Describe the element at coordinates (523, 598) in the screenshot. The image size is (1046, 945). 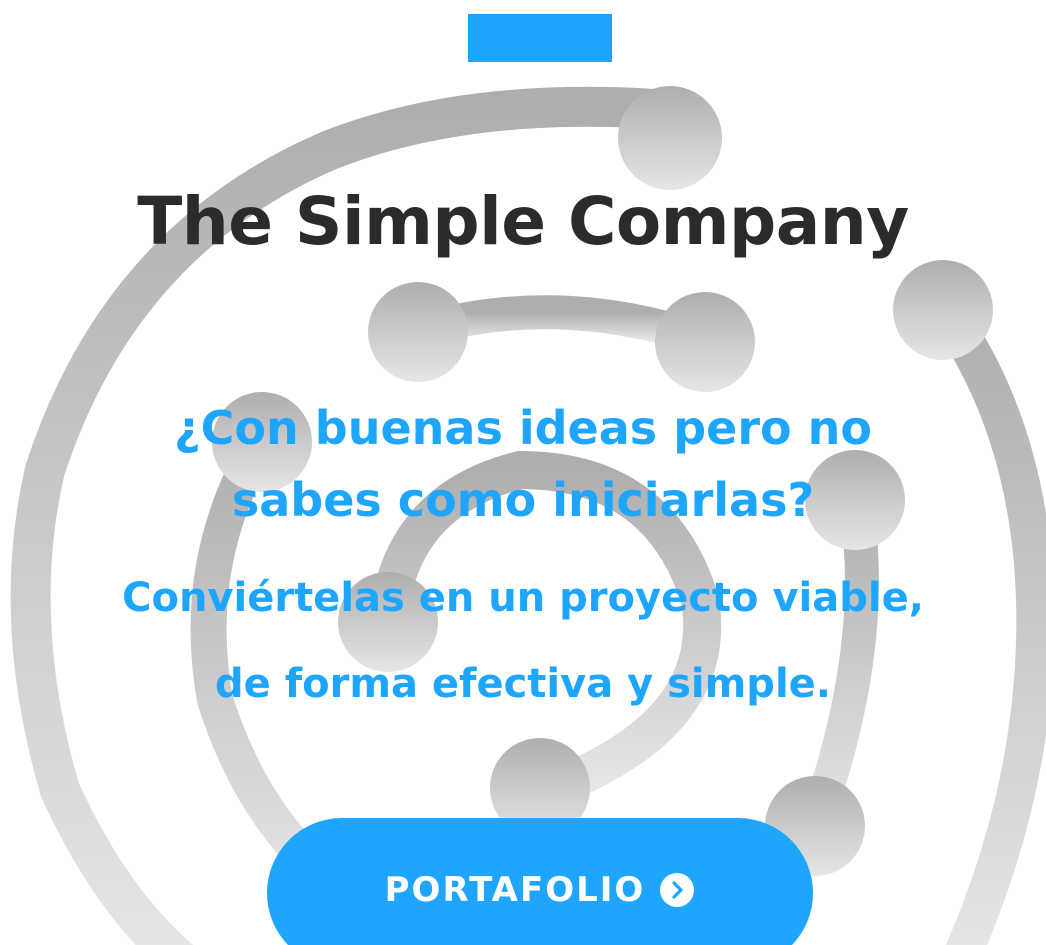
I see `hero-subline-1: Conviértelas en un proyecto viable,` at that location.